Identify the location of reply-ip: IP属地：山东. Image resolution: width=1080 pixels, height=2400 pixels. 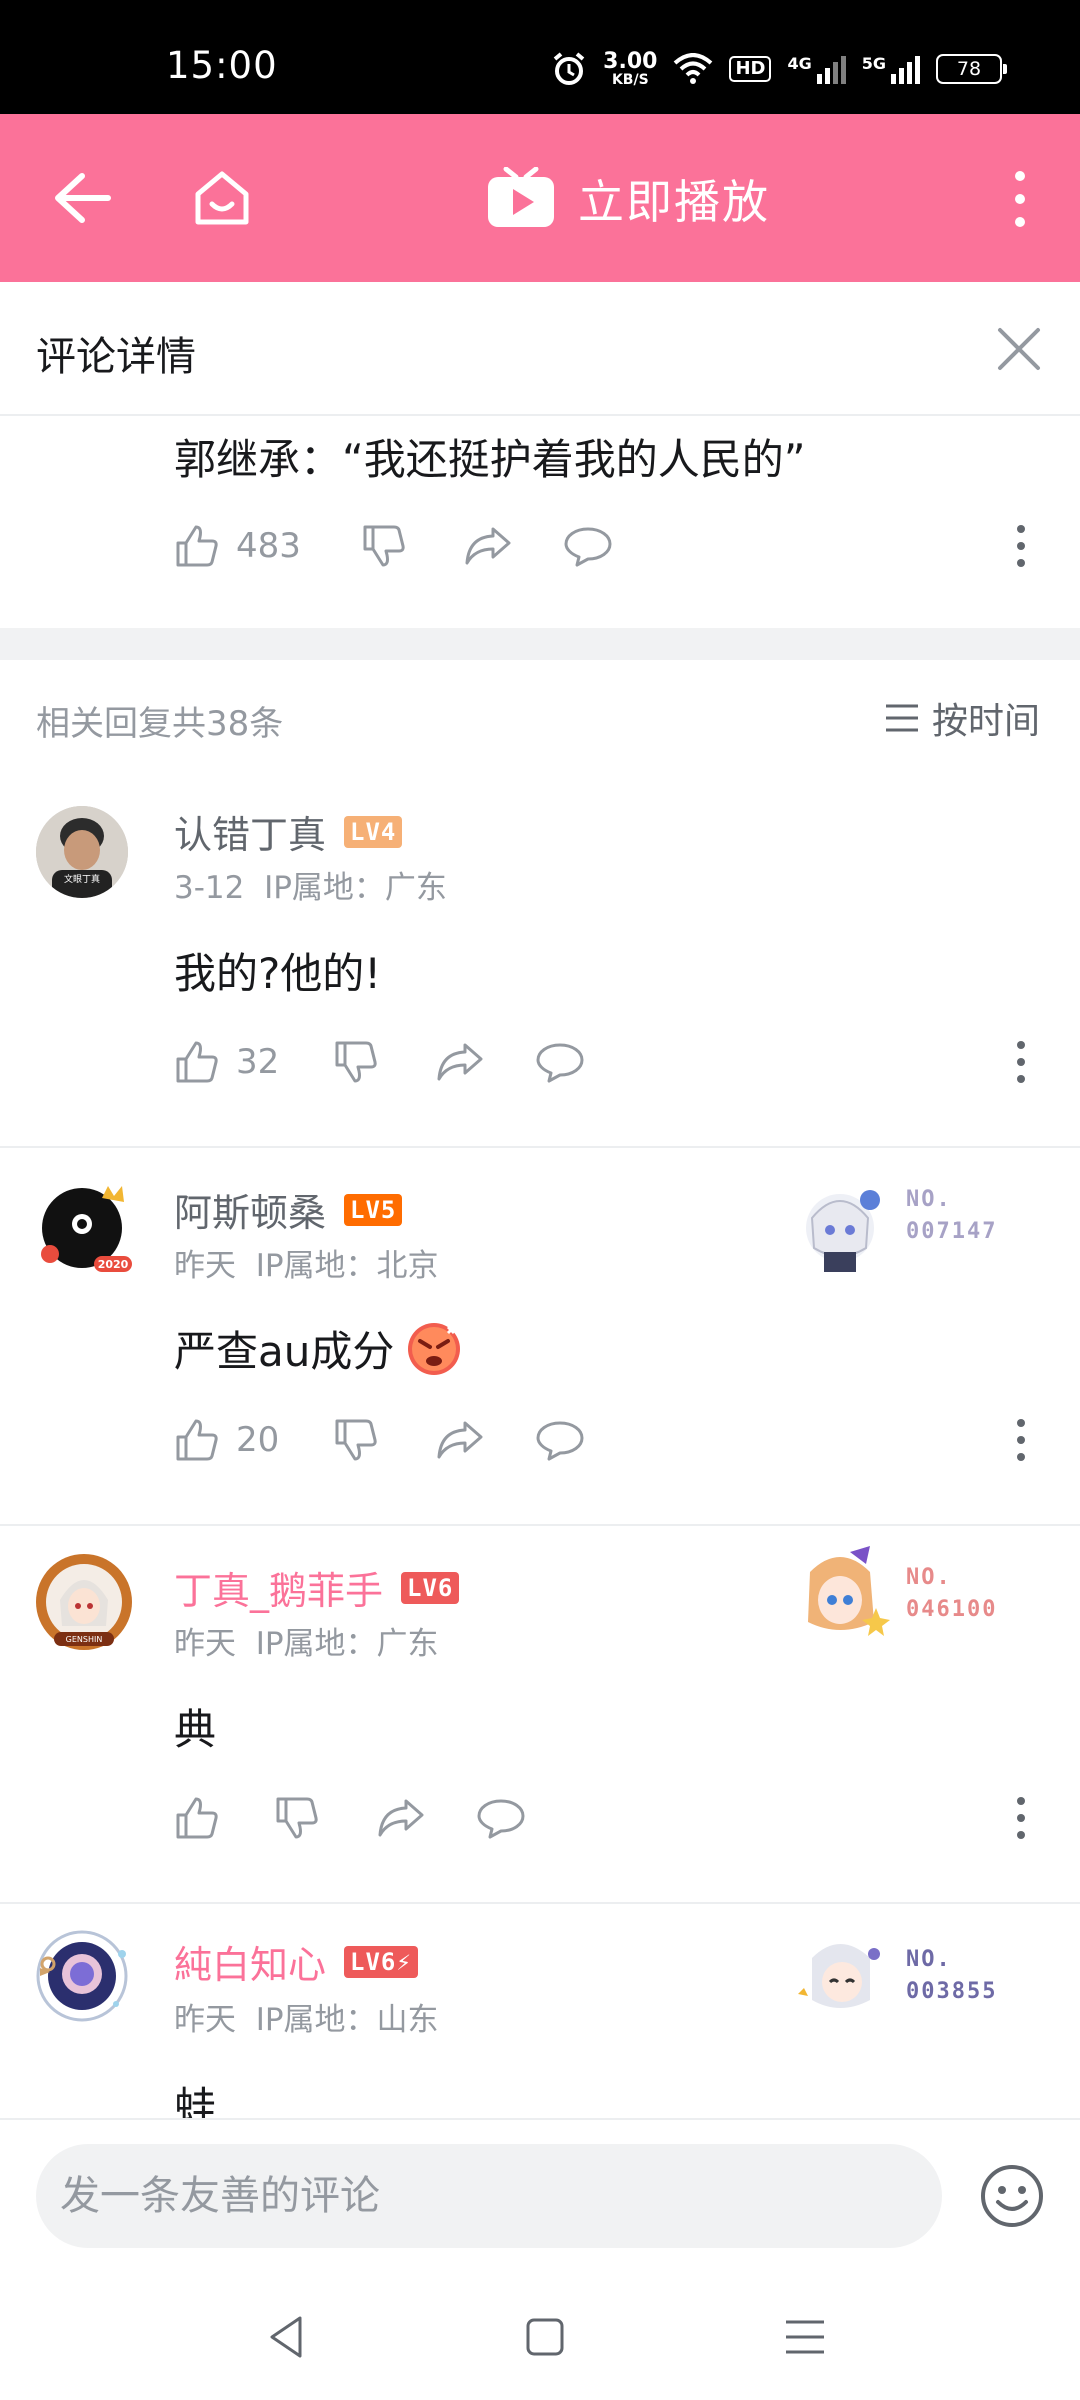
(347, 2020).